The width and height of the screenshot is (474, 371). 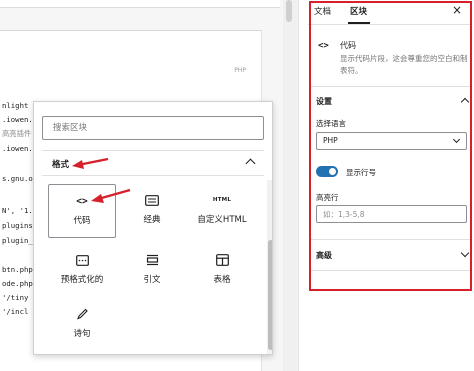 I want to click on block-item-preformatted: 预格式化的, so click(x=82, y=271).